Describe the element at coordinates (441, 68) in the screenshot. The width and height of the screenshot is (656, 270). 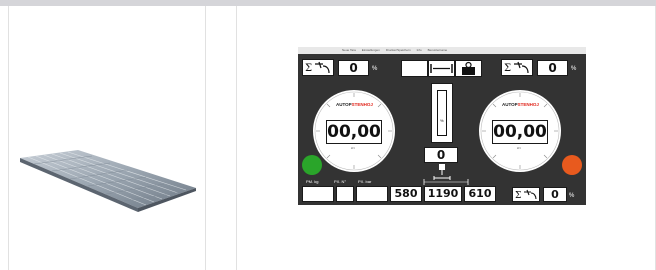
I see `width-arrows-icon` at that location.